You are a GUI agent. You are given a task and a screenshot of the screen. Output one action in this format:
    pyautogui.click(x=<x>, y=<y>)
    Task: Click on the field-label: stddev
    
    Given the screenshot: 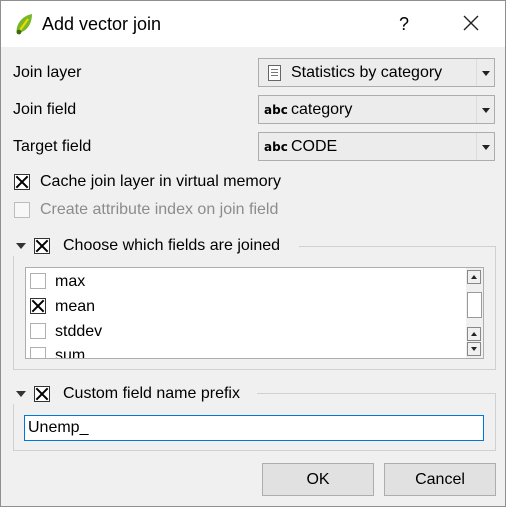 What is the action you would take?
    pyautogui.click(x=79, y=331)
    